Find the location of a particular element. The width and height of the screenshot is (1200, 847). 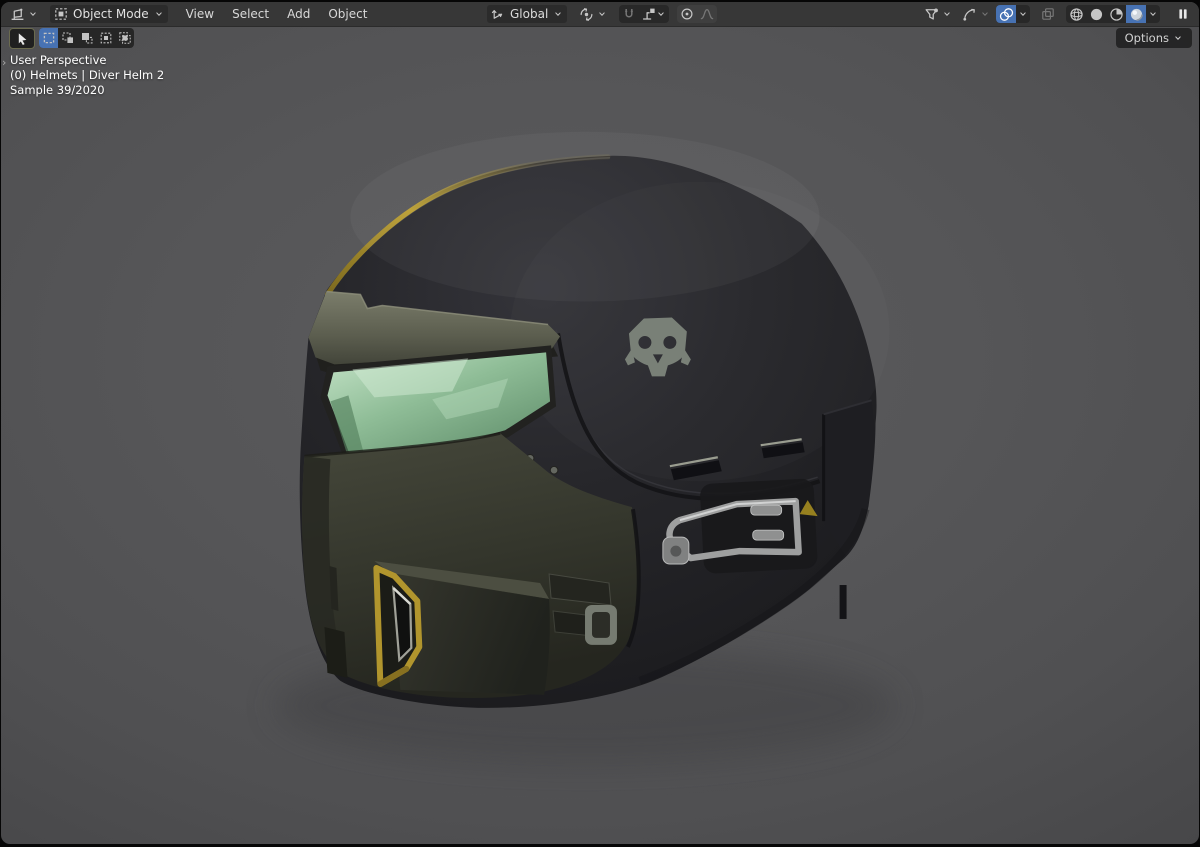

shading-wireframe-button is located at coordinates (1076, 14).